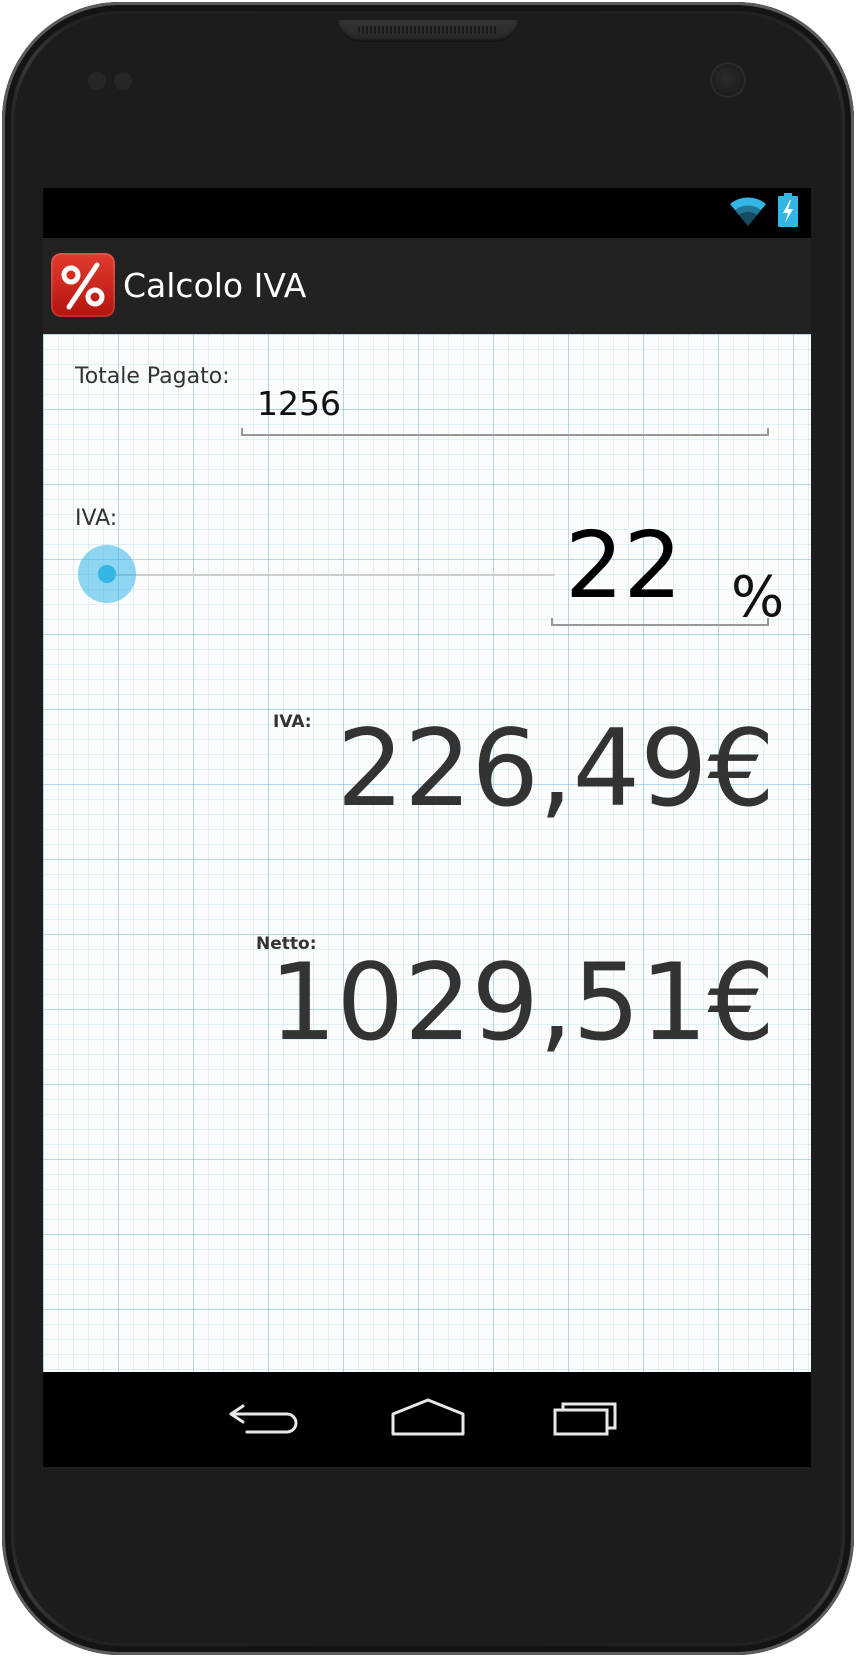  What do you see at coordinates (123, 81) in the screenshot?
I see `light-sensor` at bounding box center [123, 81].